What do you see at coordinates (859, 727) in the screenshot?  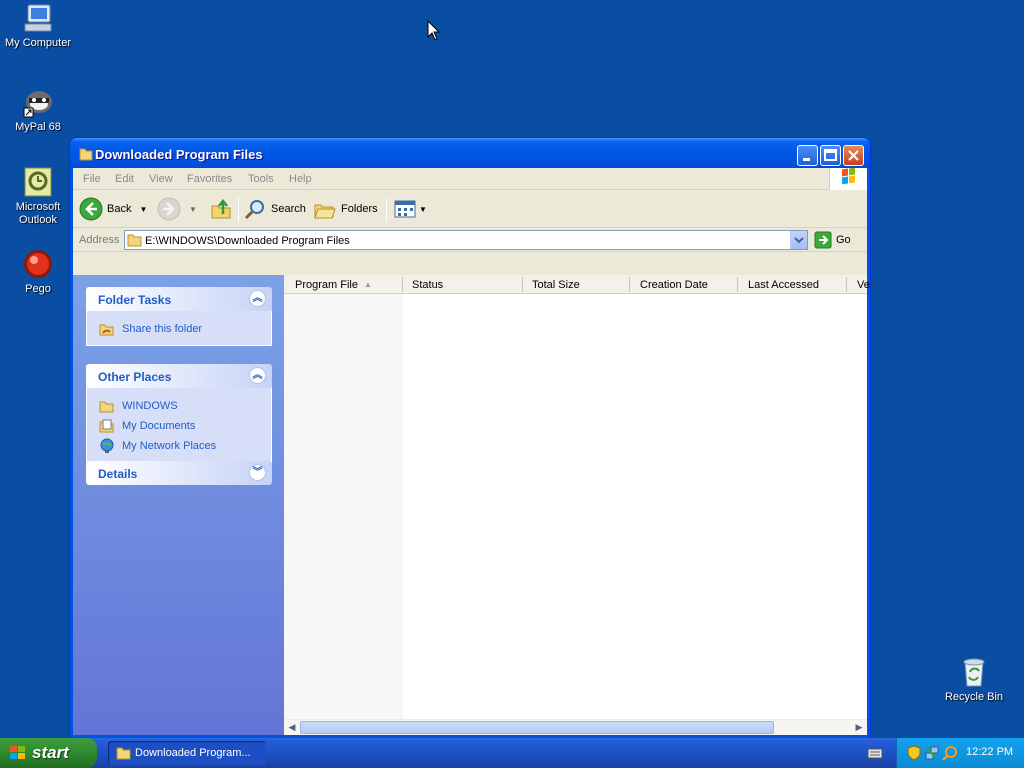 I see `scroll-right-icon: ▶` at bounding box center [859, 727].